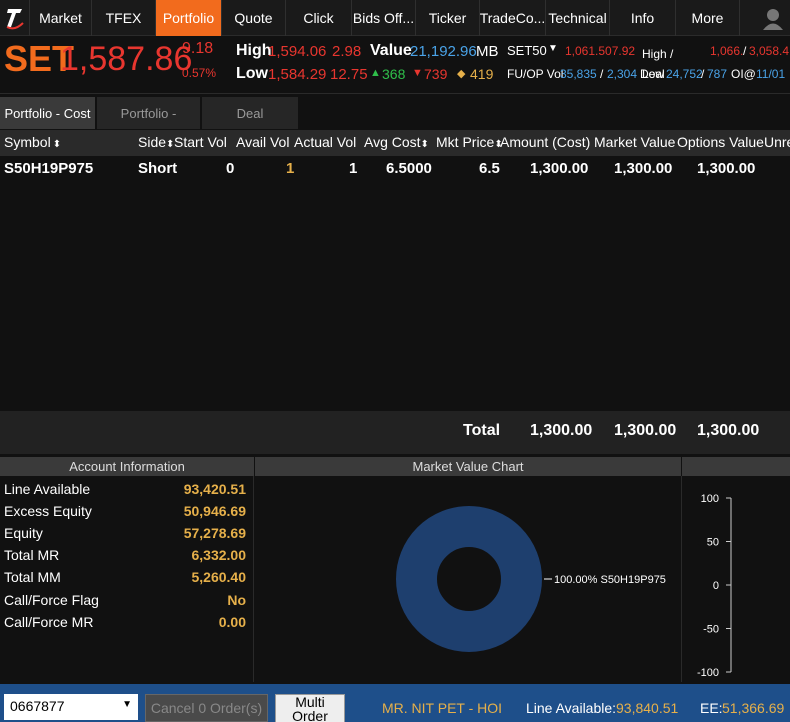 This screenshot has width=790, height=722. Describe the element at coordinates (198, 48) in the screenshot. I see `index-change: 9.18` at that location.